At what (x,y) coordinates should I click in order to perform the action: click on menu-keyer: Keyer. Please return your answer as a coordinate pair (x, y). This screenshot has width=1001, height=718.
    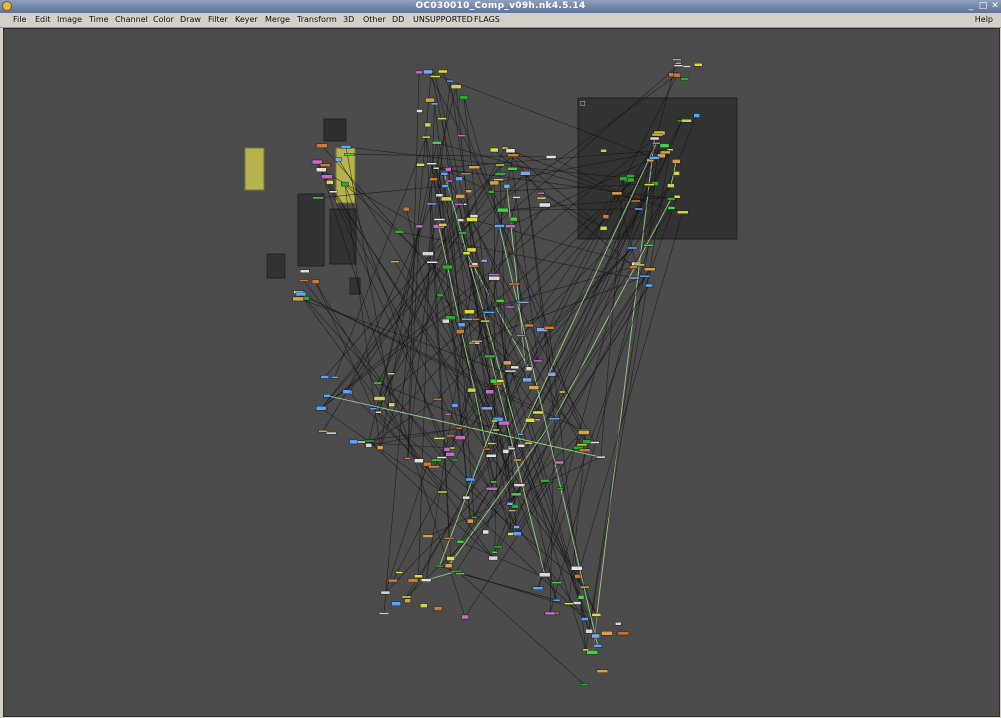
    Looking at the image, I should click on (246, 20).